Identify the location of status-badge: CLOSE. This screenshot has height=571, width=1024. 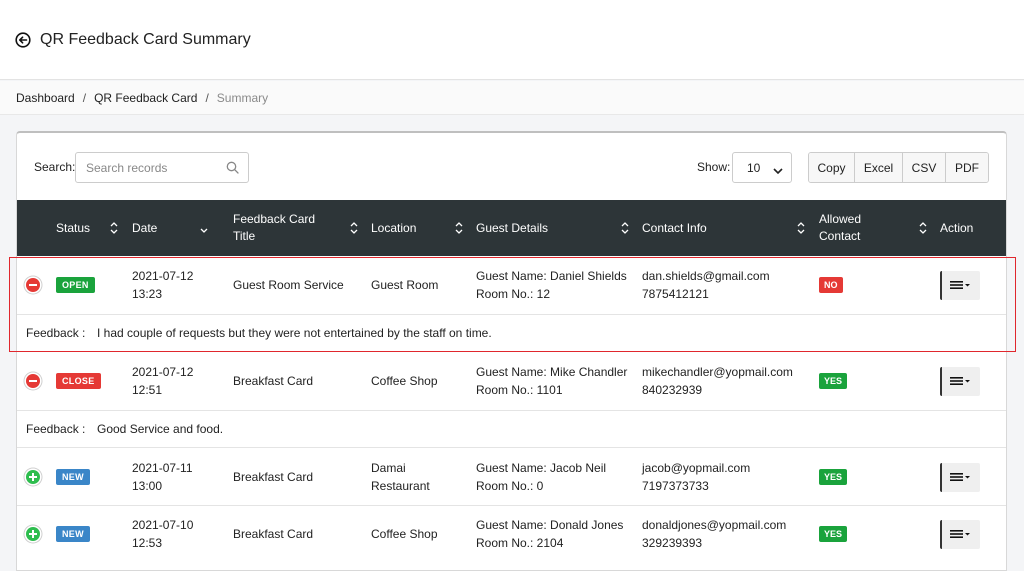
(78, 381).